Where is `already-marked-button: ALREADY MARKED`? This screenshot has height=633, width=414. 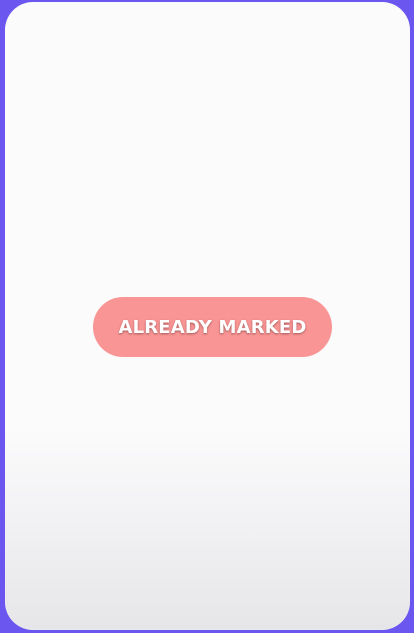 already-marked-button: ALREADY MARKED is located at coordinates (212, 327).